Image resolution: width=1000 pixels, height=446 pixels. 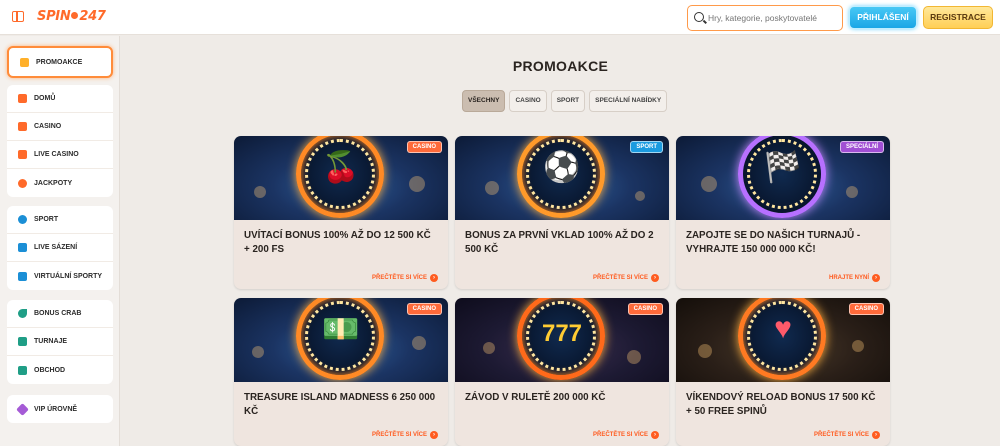 I want to click on sidebar-item-live-sazeni: LIVE SÁZENÍ, so click(x=60, y=248).